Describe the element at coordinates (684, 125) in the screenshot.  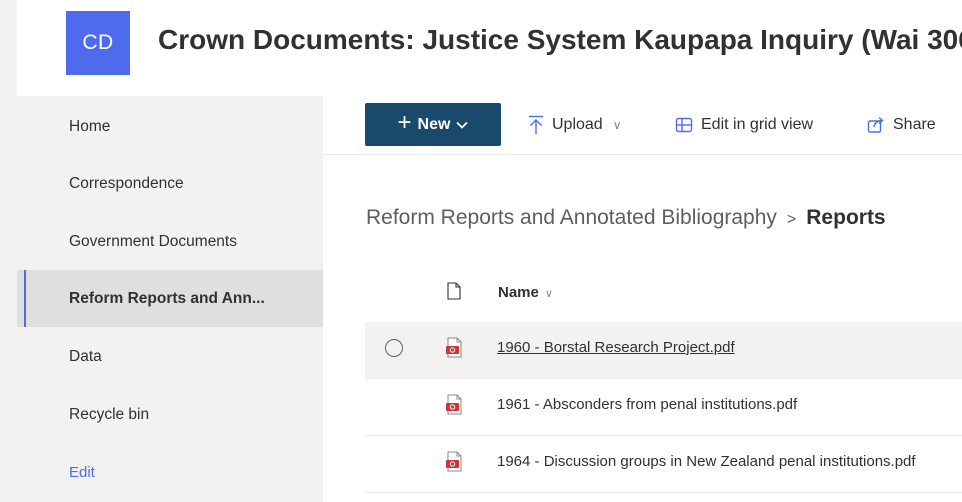
I see `grid-icon` at that location.